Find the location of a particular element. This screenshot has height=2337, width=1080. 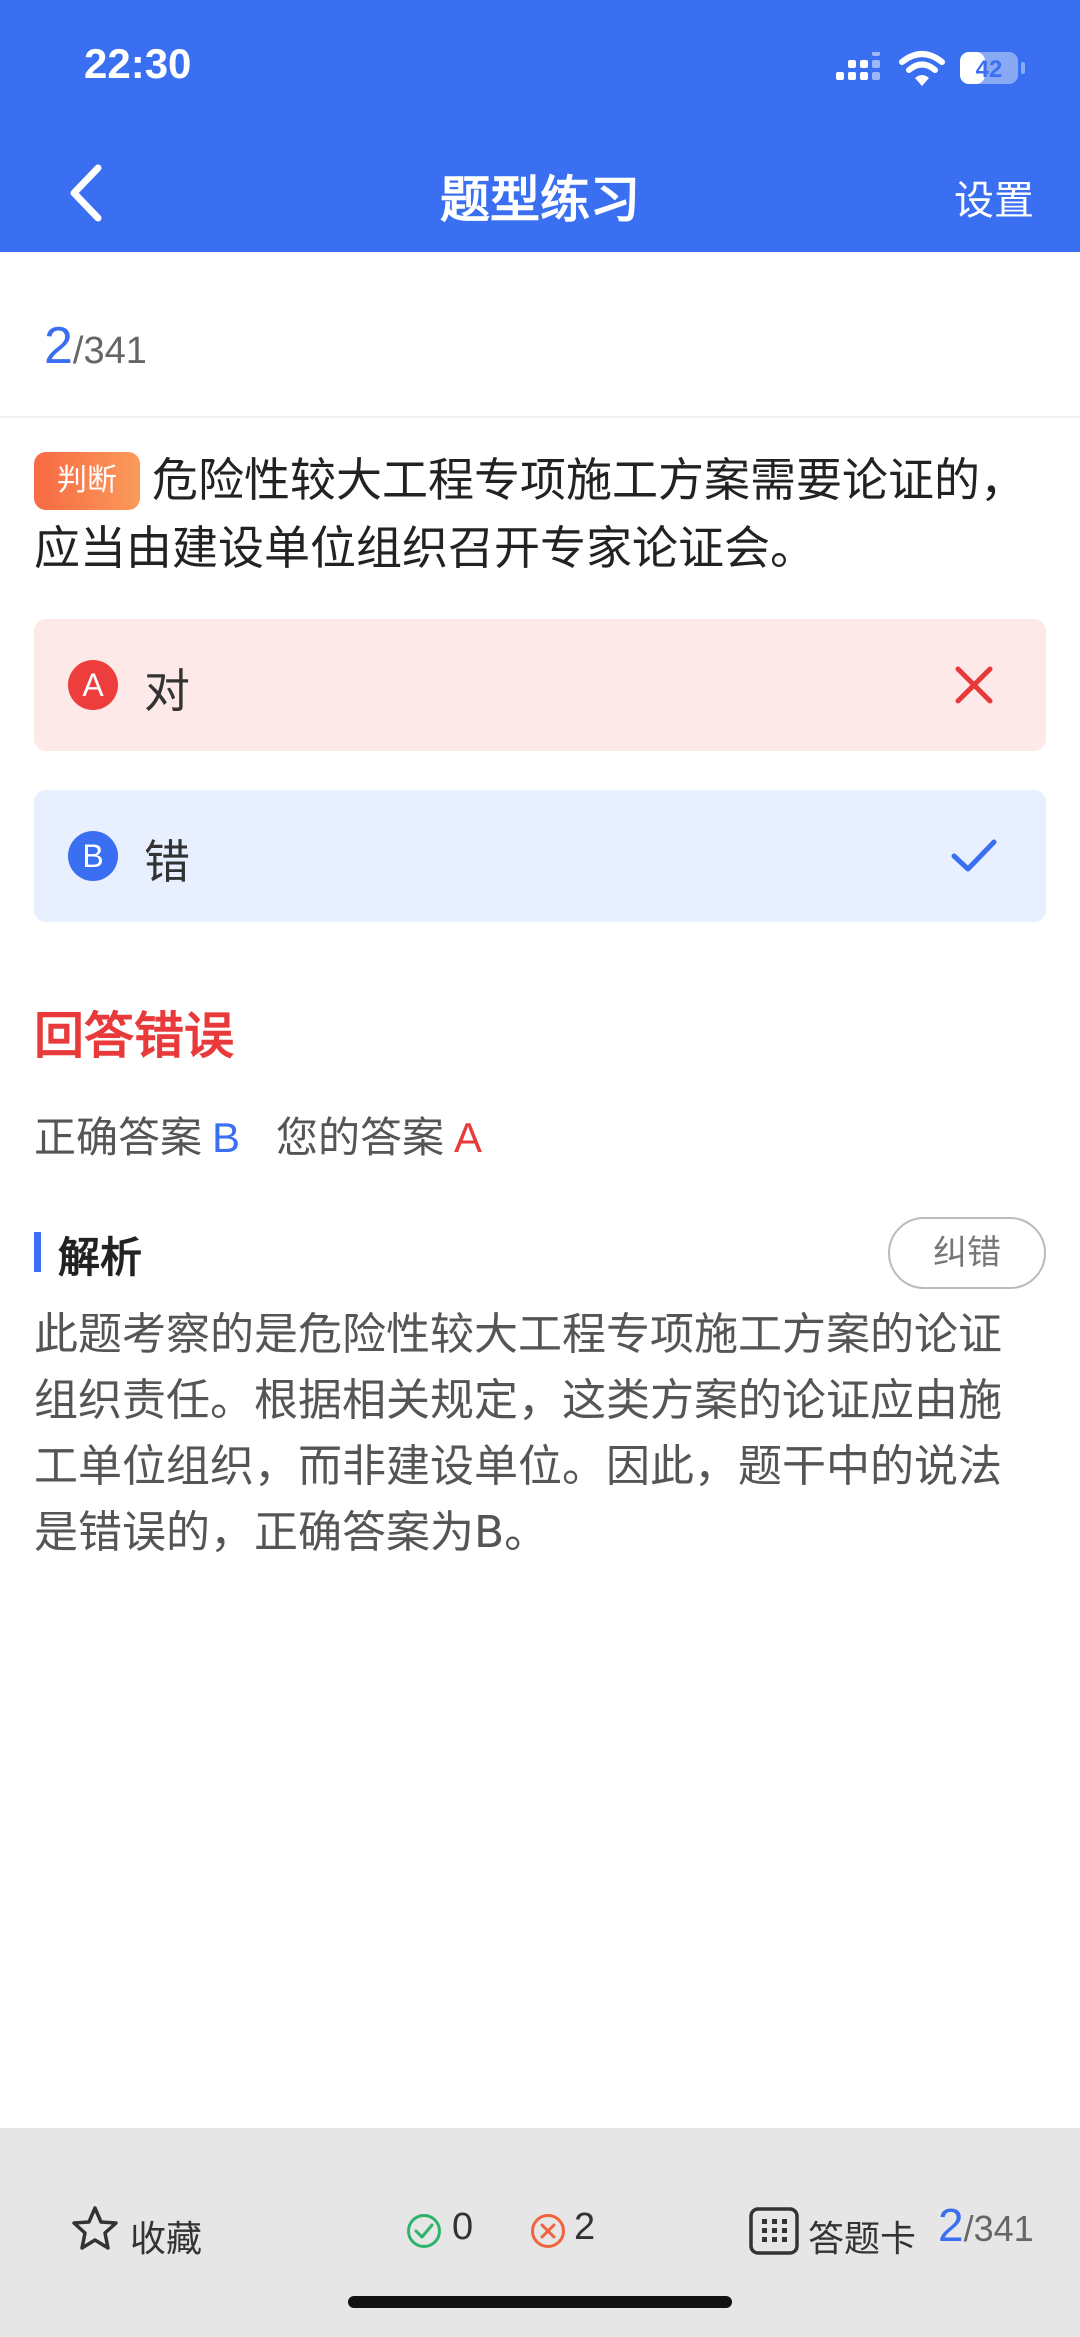

favorite-button: 收藏 is located at coordinates (166, 2236).